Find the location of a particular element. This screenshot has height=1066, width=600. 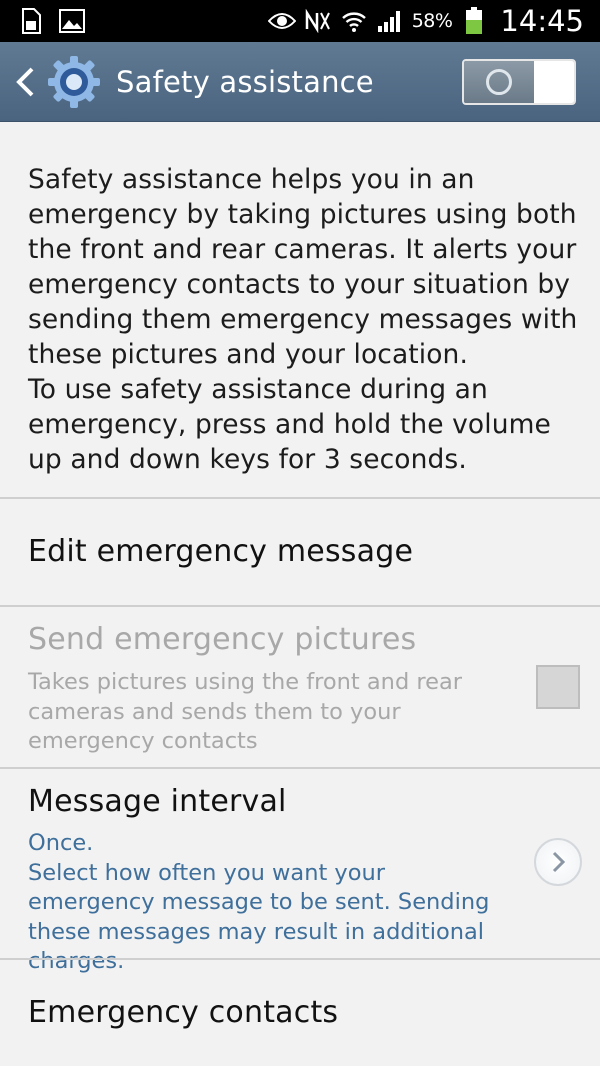

status-bar-right: 58% 14:45 is located at coordinates (433, 21).